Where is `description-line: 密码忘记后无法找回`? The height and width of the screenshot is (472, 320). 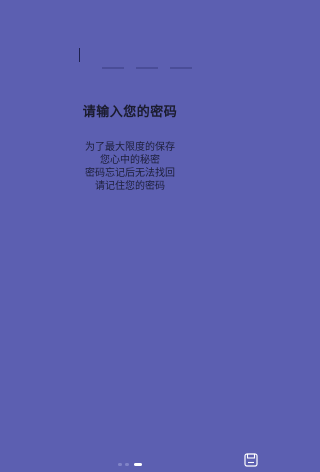 description-line: 密码忘记后无法找回 is located at coordinates (130, 173).